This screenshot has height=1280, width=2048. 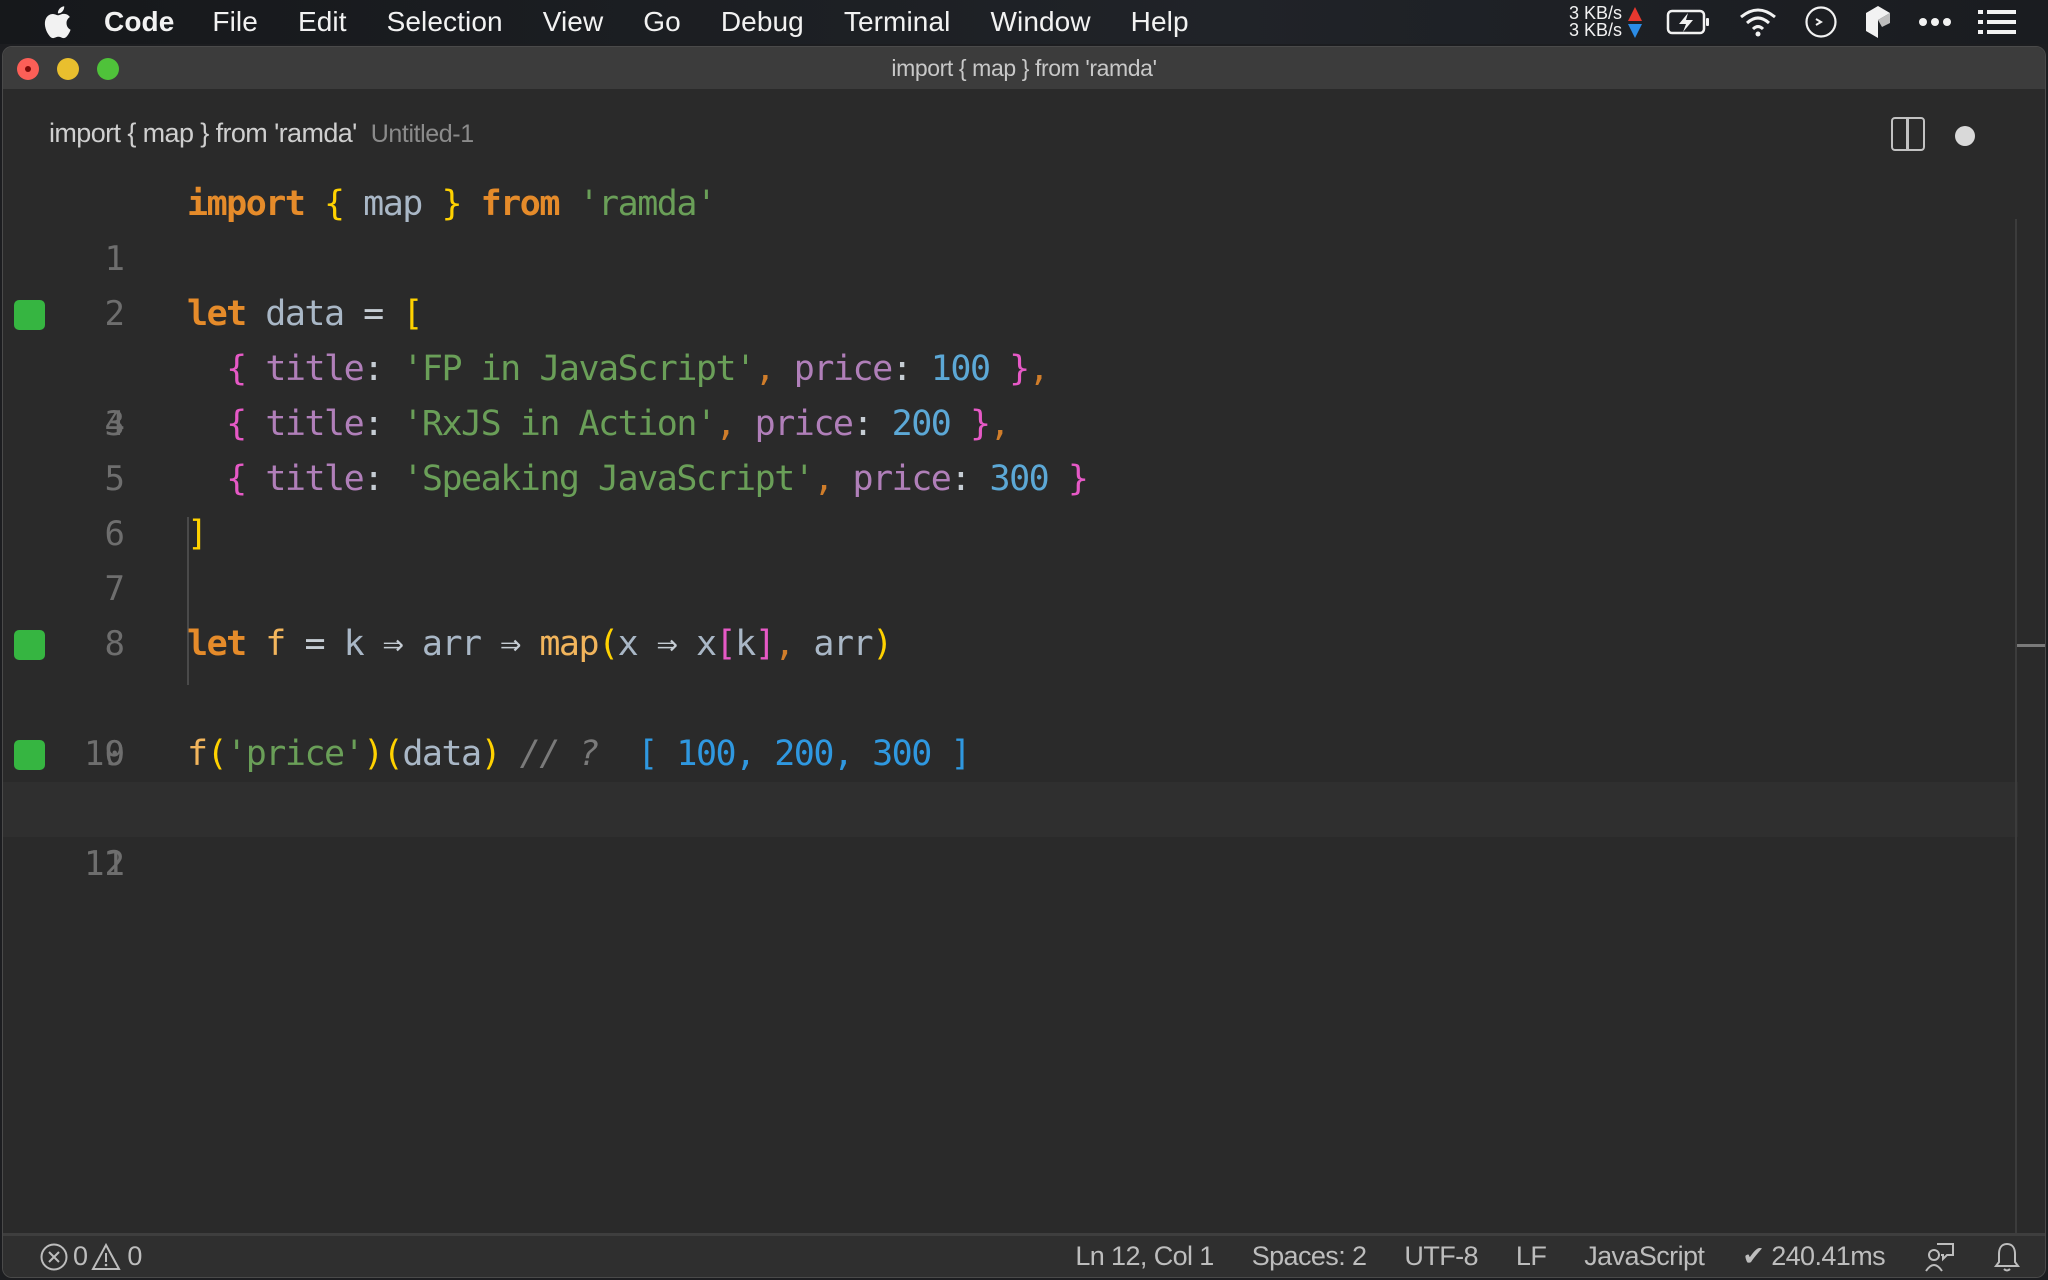 What do you see at coordinates (295, 754) in the screenshot?
I see `code-token: 'price'` at bounding box center [295, 754].